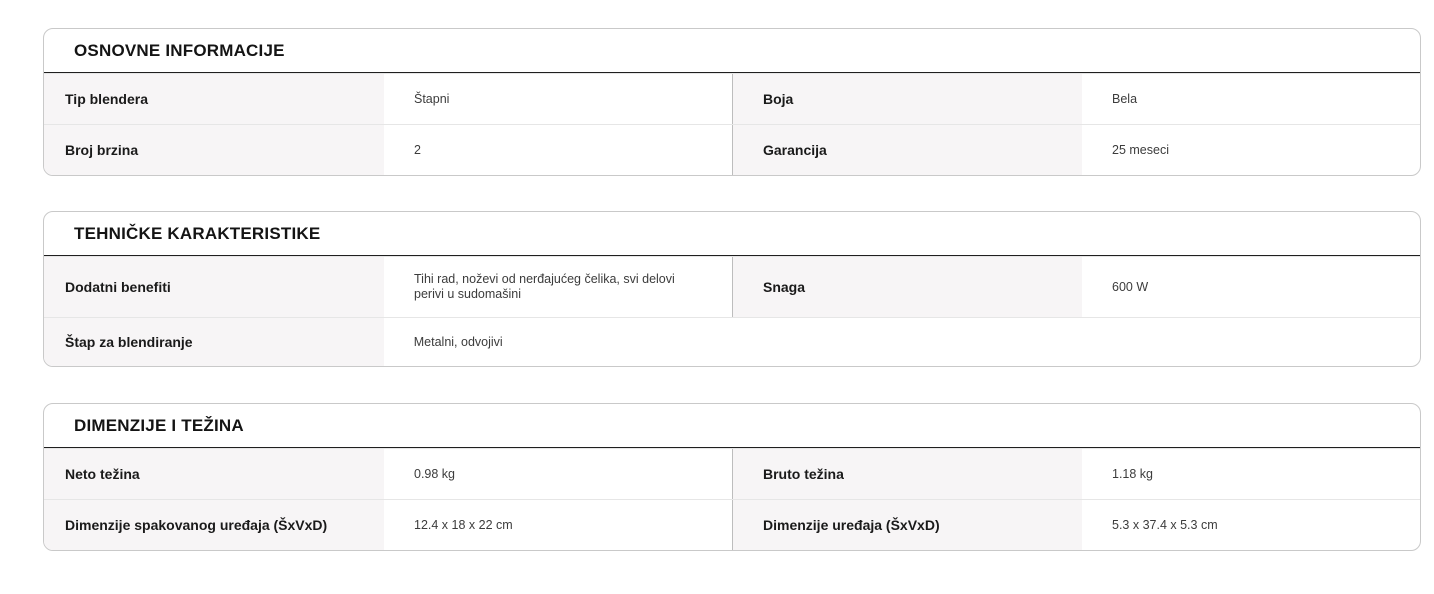 Image resolution: width=1434 pixels, height=594 pixels. What do you see at coordinates (1125, 98) in the screenshot?
I see `spec-value: Bela` at bounding box center [1125, 98].